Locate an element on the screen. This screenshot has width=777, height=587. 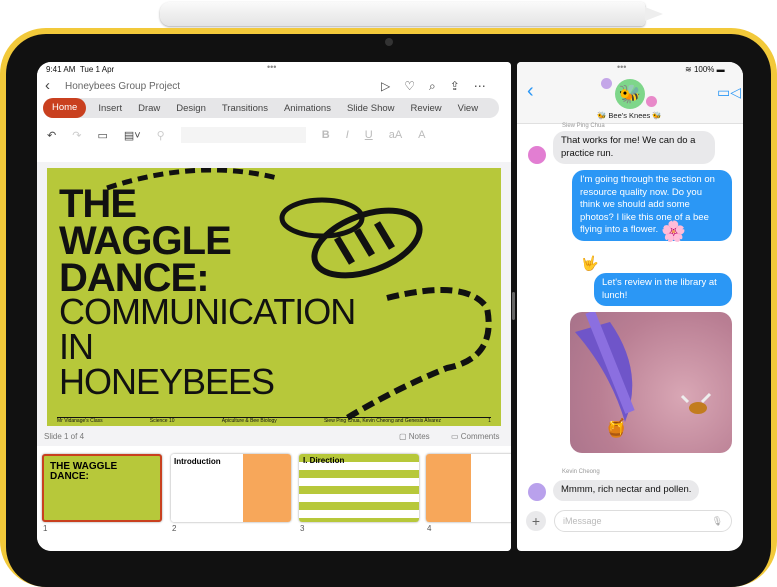
thumbnail-3: I. Direction is located at coordinates (359, 488).